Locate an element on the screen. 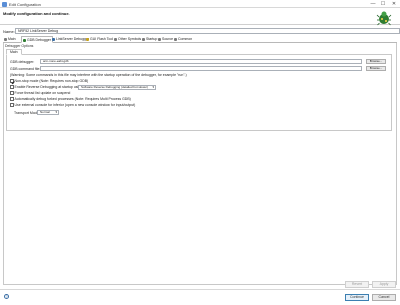 The image size is (400, 305). tab-source: Source is located at coordinates (165, 39).